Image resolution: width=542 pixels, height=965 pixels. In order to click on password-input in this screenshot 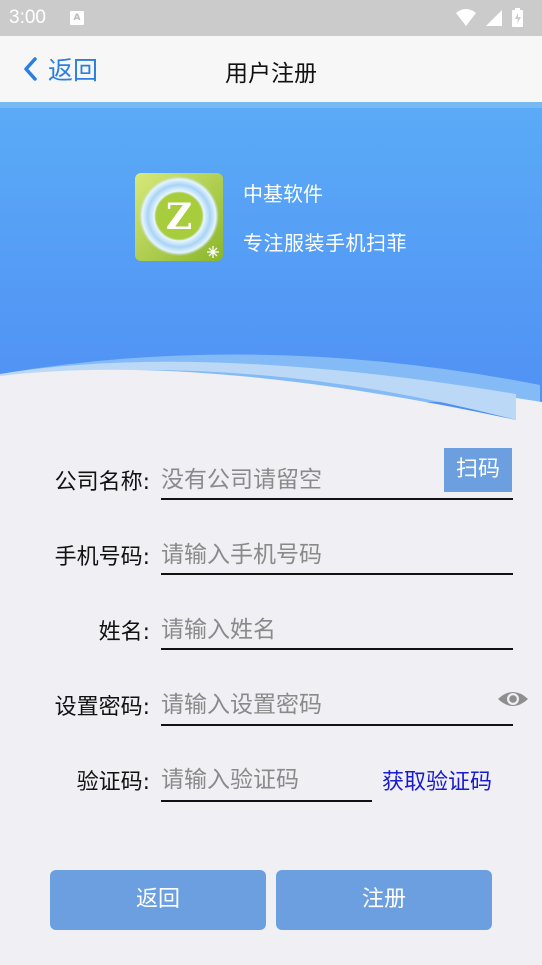, I will do `click(321, 705)`.